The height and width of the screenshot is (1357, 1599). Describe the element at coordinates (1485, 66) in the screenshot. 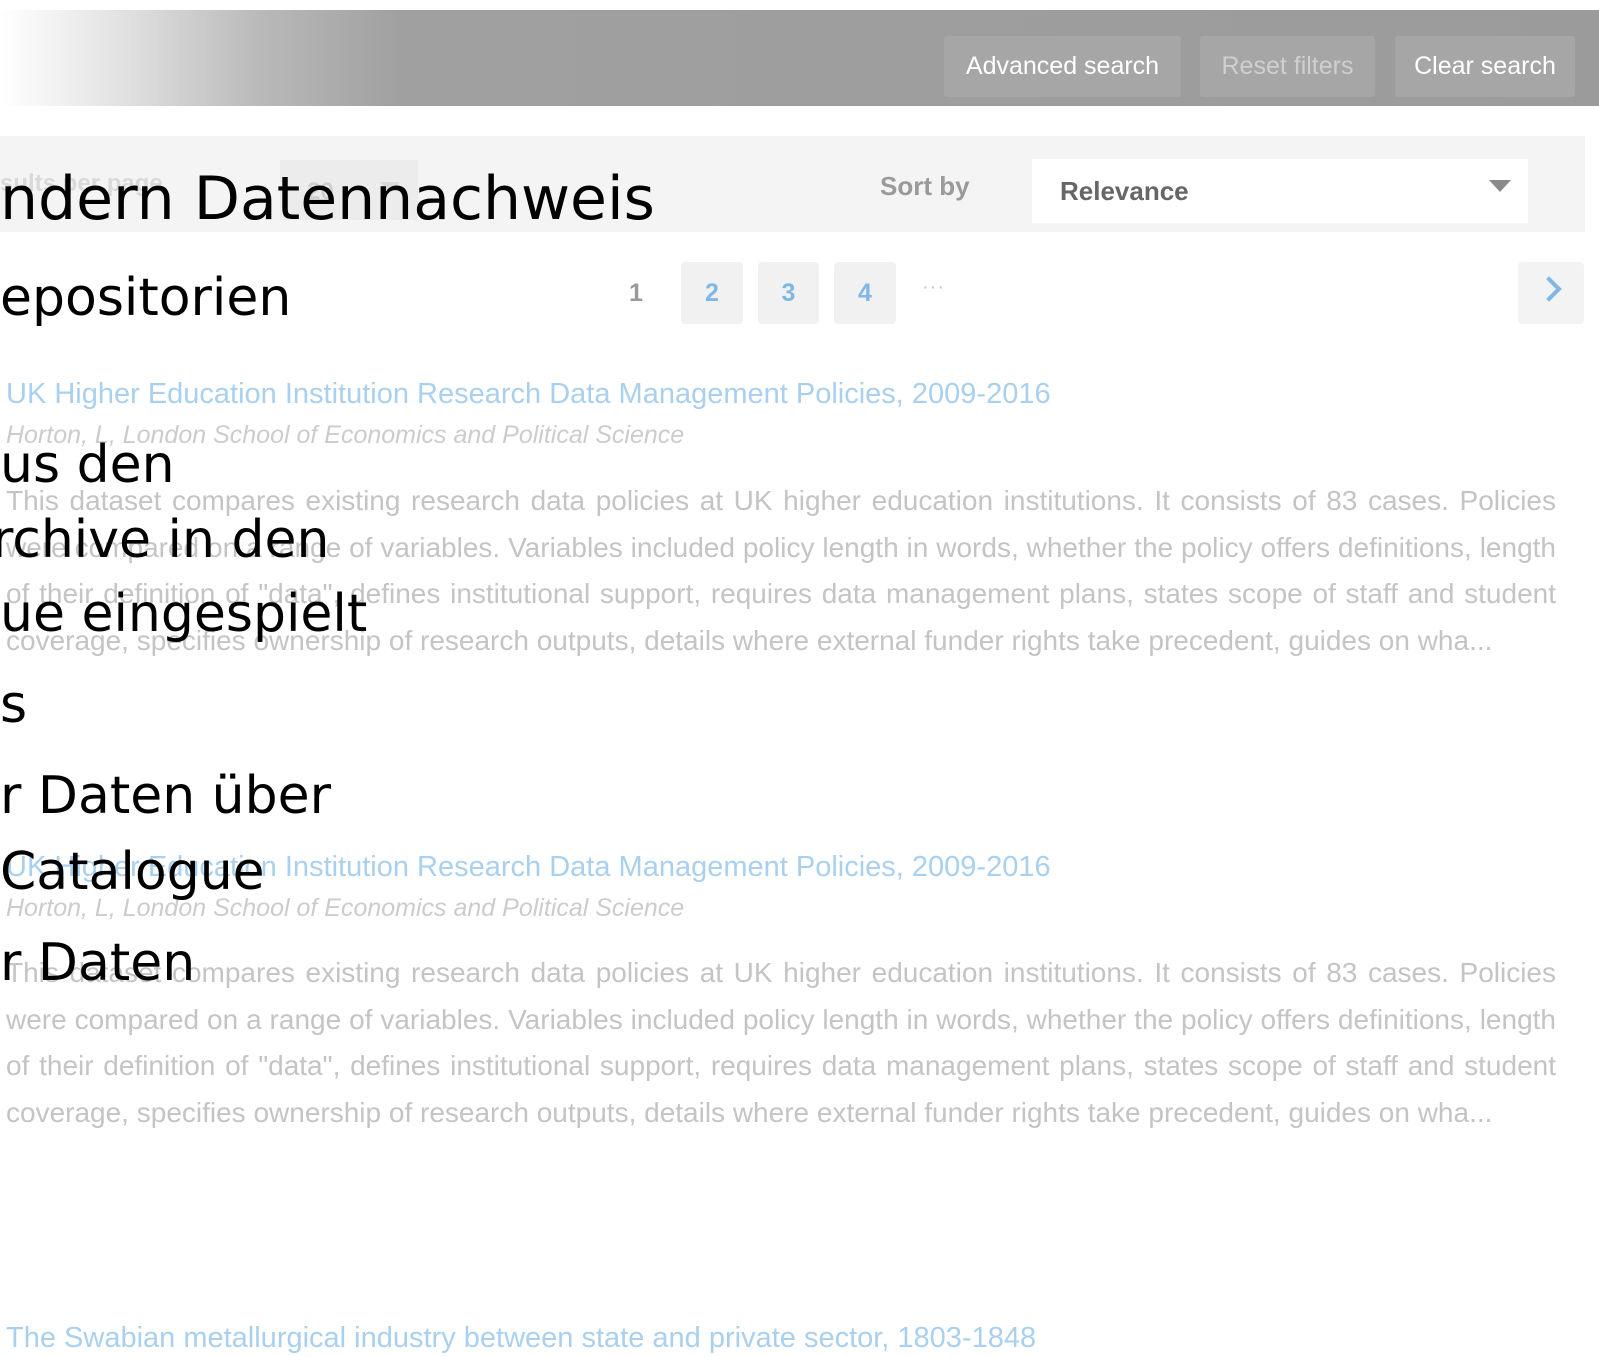

I see `clear-search-button: Clear search` at that location.